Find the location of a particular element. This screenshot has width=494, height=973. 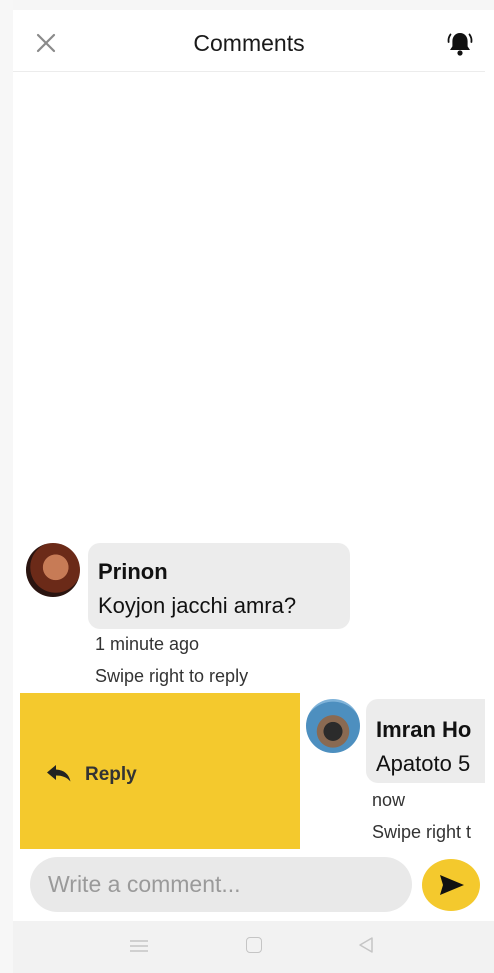

comment-item: Imran Ho Apatoto 5 now Swipe right t is located at coordinates (392, 773).